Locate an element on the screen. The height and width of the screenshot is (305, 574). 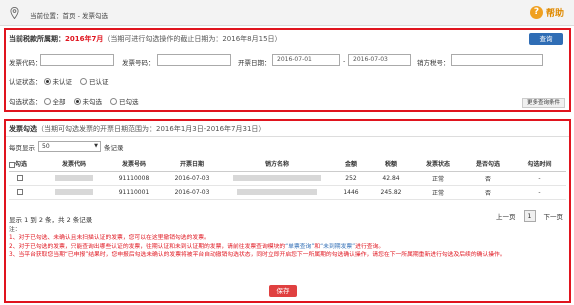
table-row: 91110008 2016-07-03 252 42.84 正常 否 - is located at coordinates (287, 178).